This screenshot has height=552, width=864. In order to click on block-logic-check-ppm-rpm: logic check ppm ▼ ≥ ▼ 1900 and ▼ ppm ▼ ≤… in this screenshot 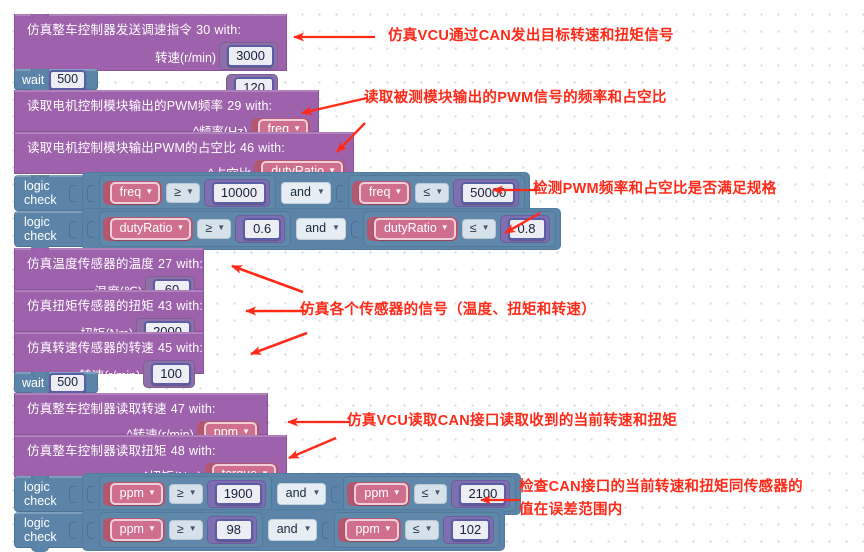, I will do `click(268, 494)`.